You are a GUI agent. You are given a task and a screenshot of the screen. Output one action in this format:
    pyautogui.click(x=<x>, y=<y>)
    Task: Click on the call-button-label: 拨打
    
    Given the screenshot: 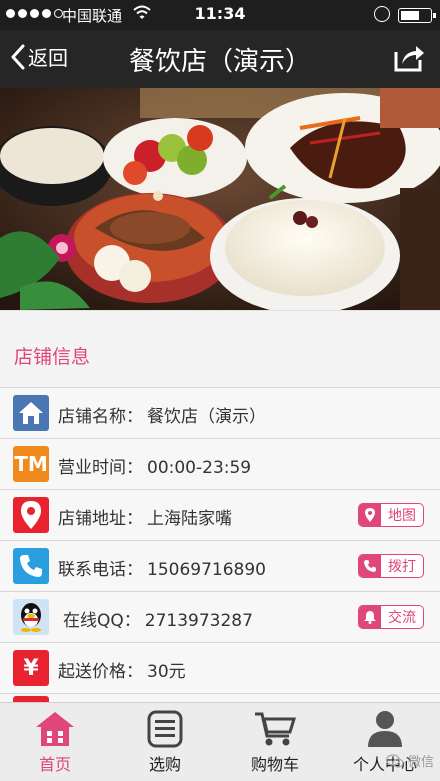 What is the action you would take?
    pyautogui.click(x=402, y=567)
    